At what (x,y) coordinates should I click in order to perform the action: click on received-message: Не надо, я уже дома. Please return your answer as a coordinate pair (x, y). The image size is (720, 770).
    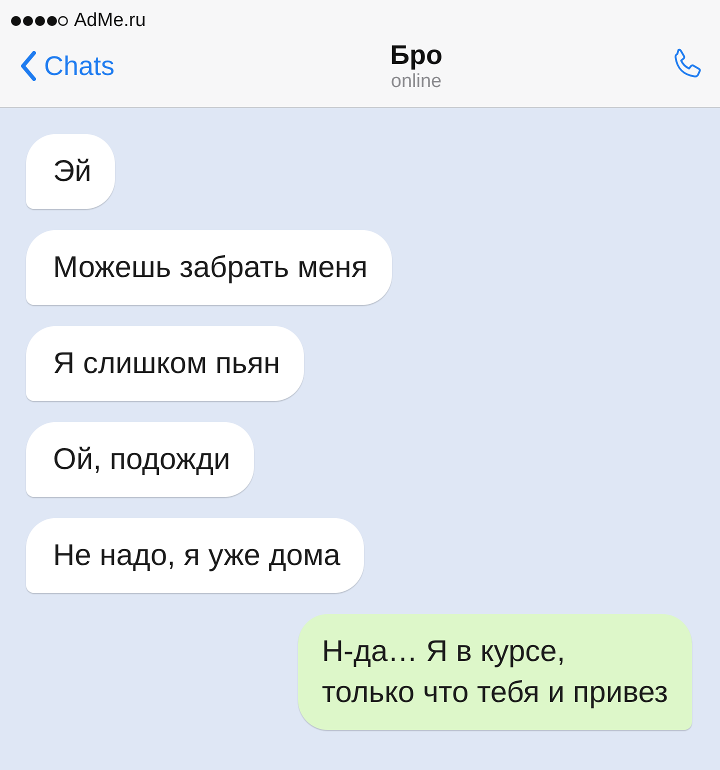
    Looking at the image, I should click on (195, 555).